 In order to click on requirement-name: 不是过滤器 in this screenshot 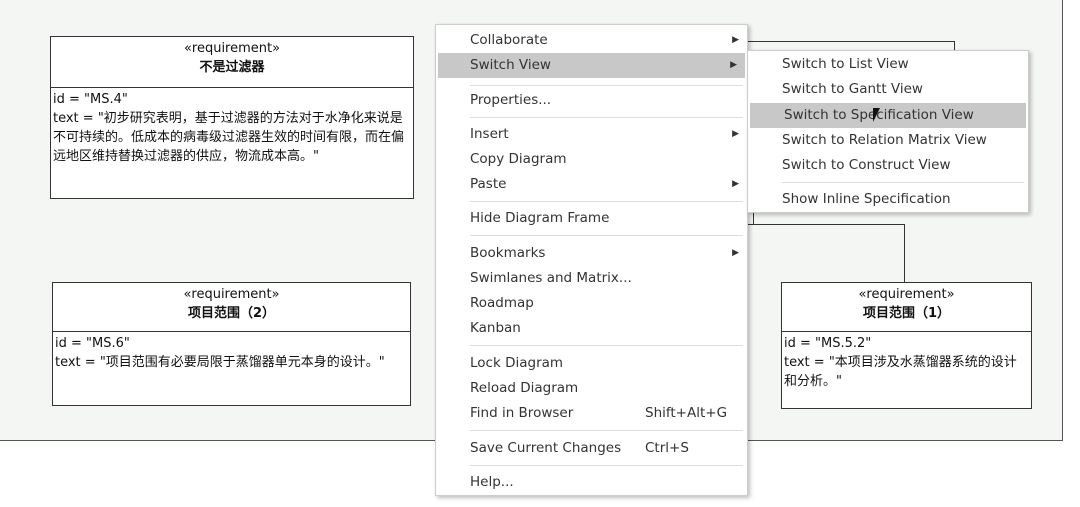, I will do `click(232, 67)`.